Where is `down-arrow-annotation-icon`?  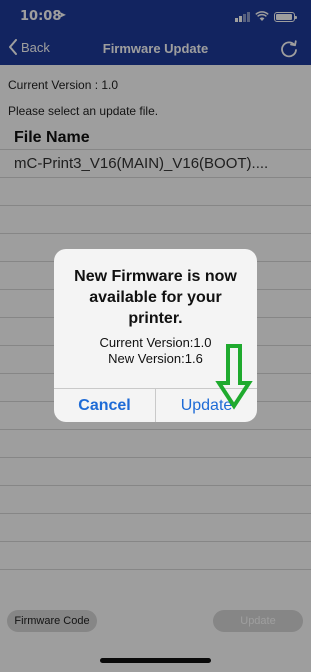
down-arrow-annotation-icon is located at coordinates (234, 377).